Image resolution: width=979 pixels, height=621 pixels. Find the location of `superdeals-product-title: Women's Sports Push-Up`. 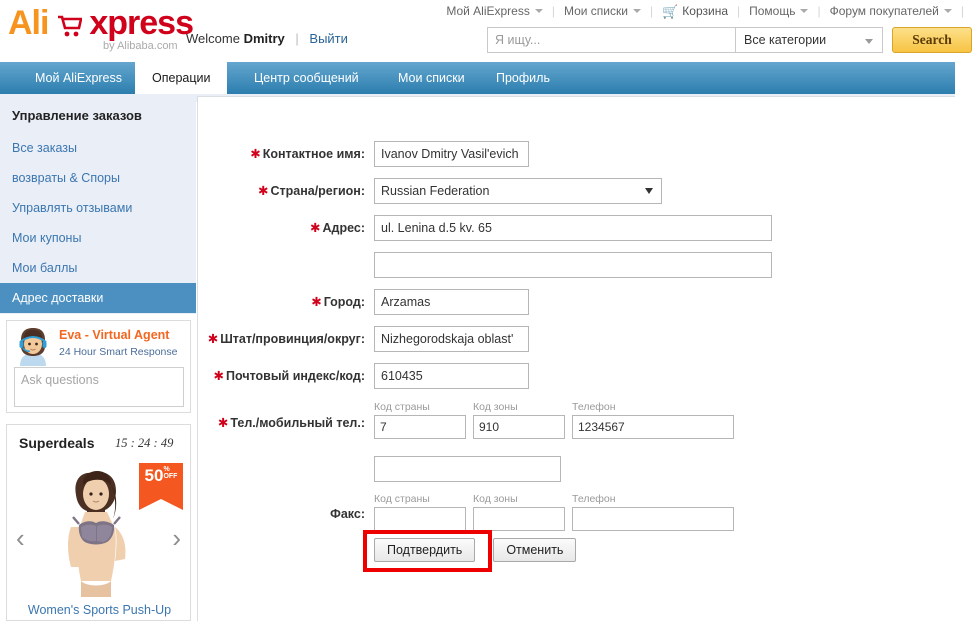

superdeals-product-title: Women's Sports Push-Up is located at coordinates (98, 610).